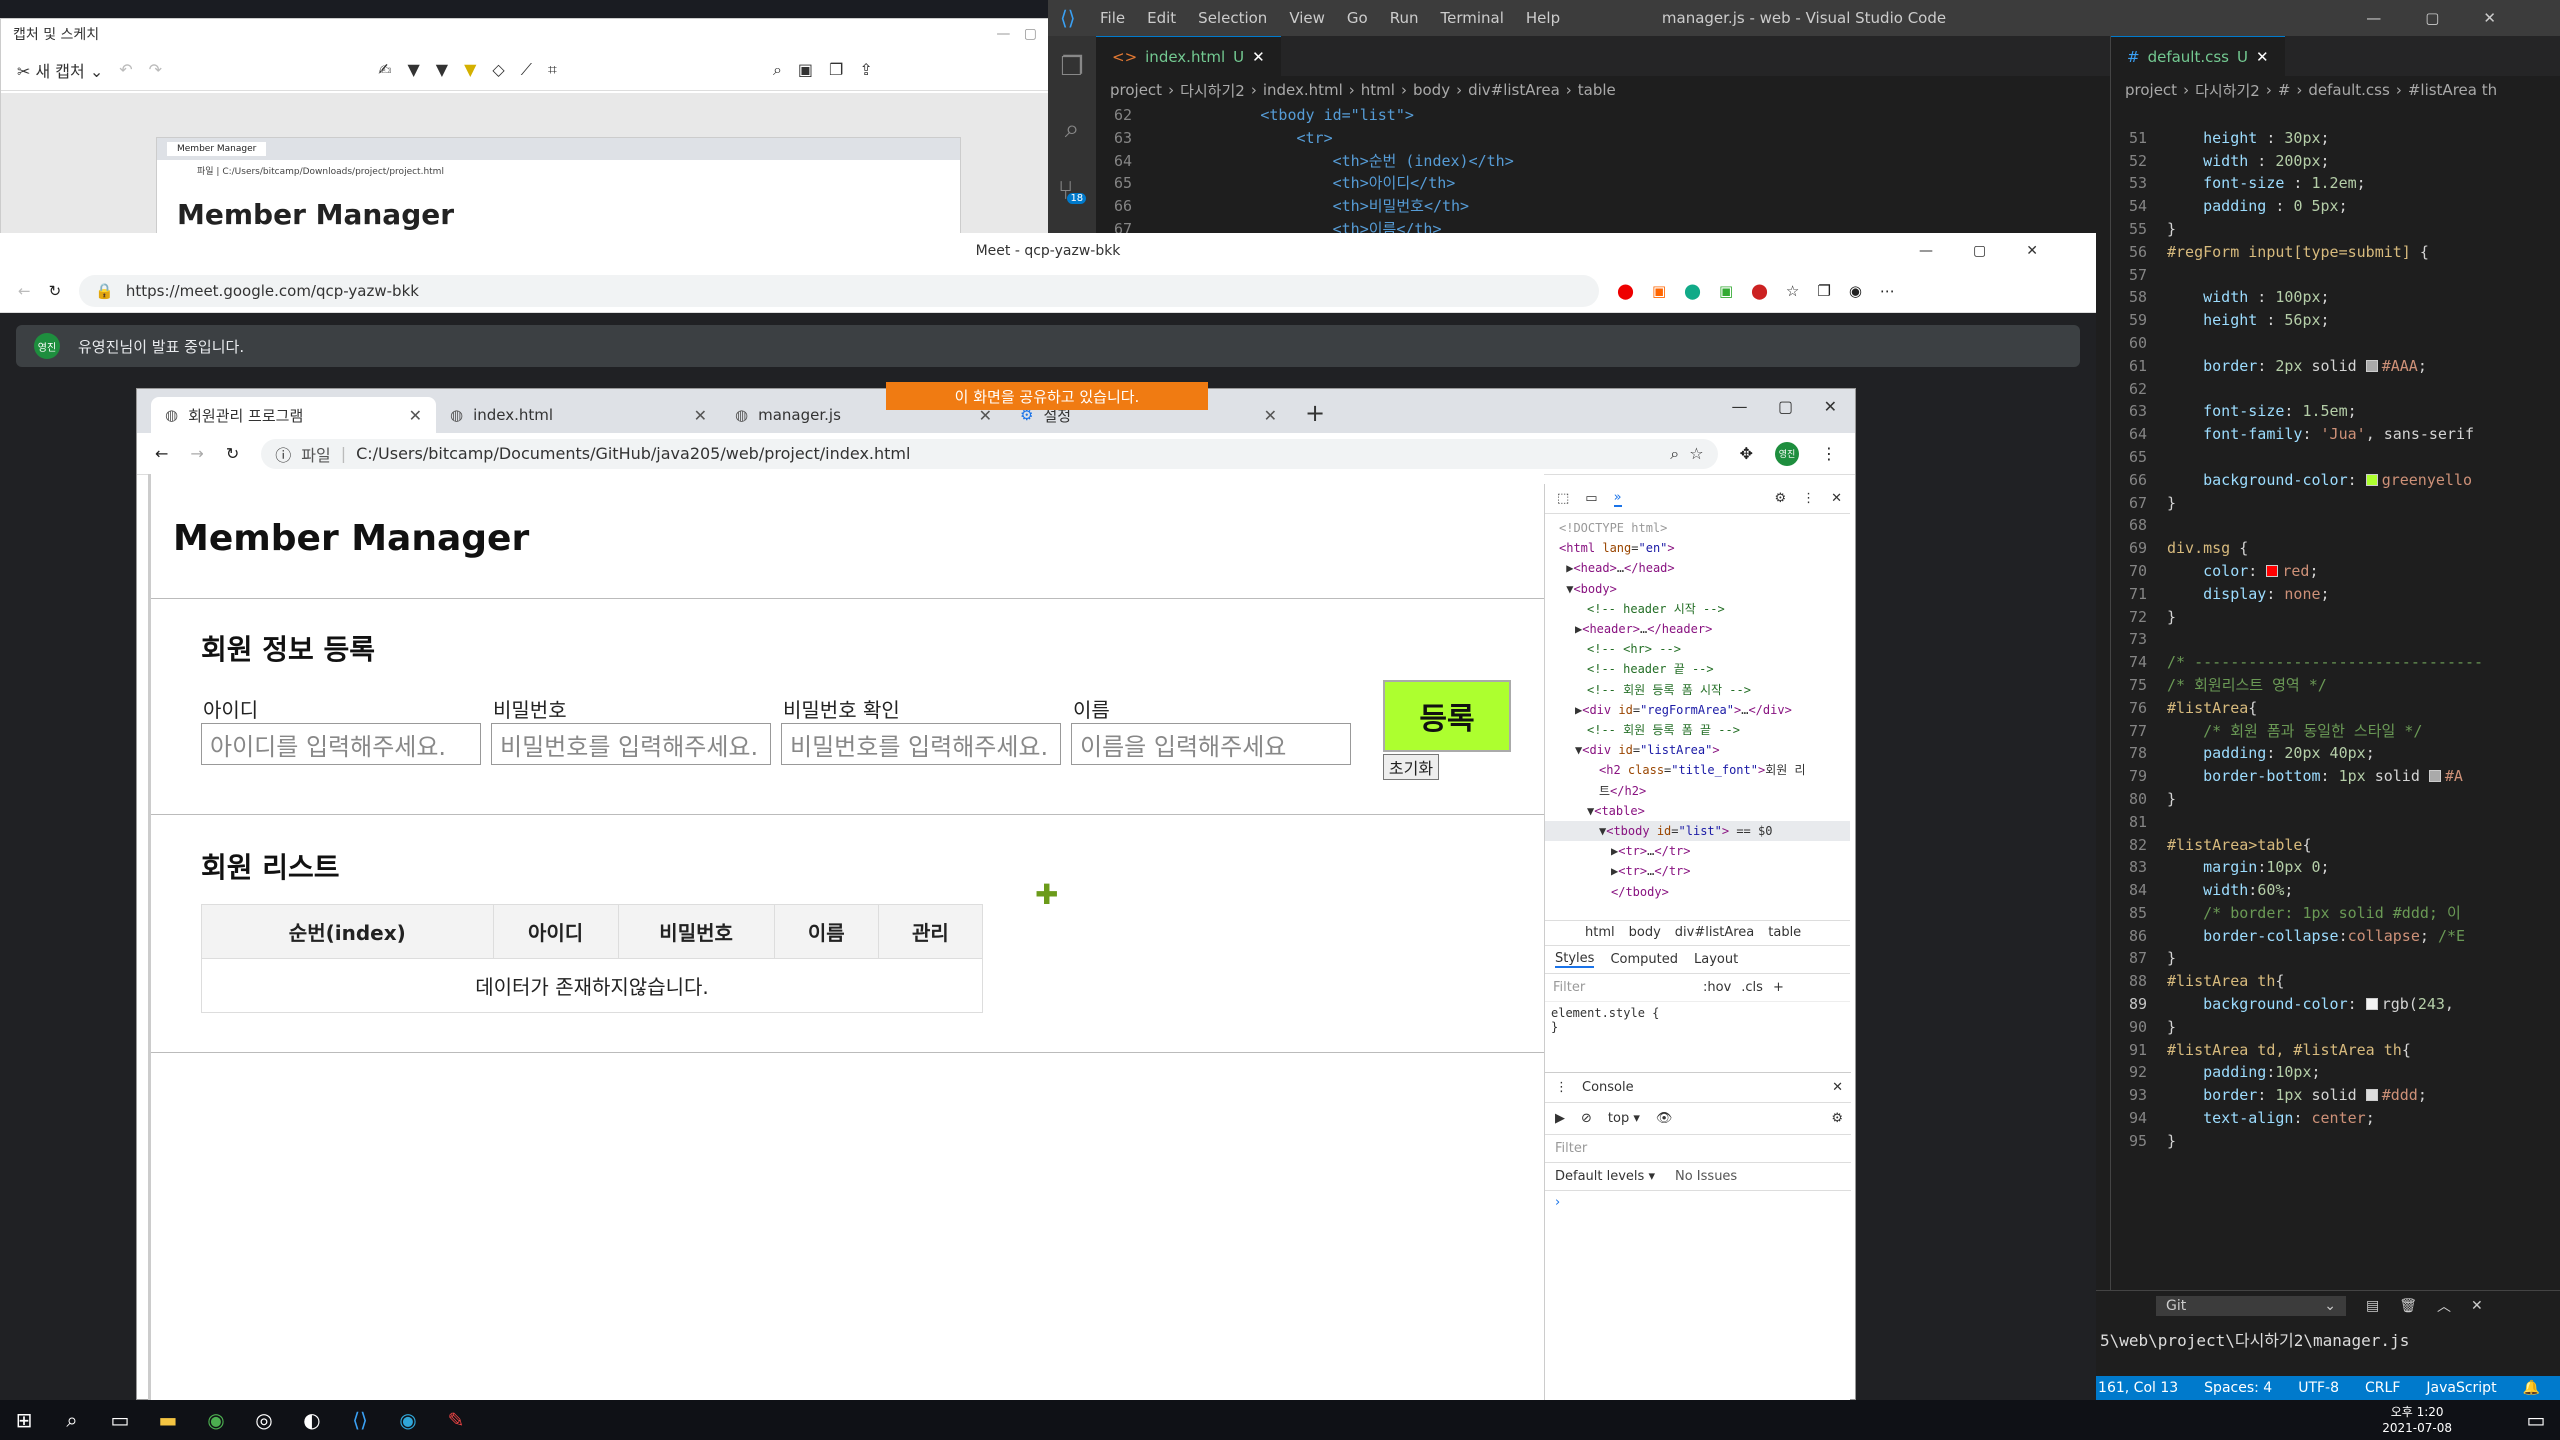  What do you see at coordinates (1591, 498) in the screenshot?
I see `device-toolbar-icon: ▭` at bounding box center [1591, 498].